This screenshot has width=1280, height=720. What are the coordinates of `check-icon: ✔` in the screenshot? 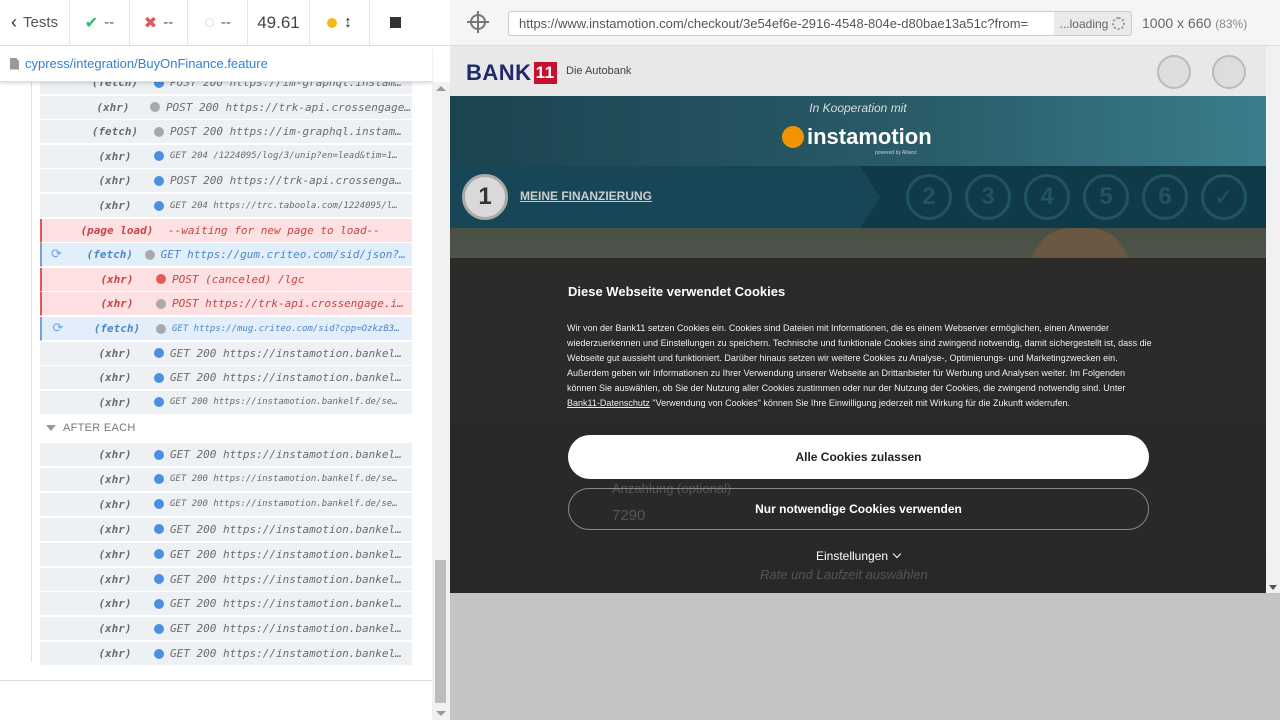 It's located at (91, 23).